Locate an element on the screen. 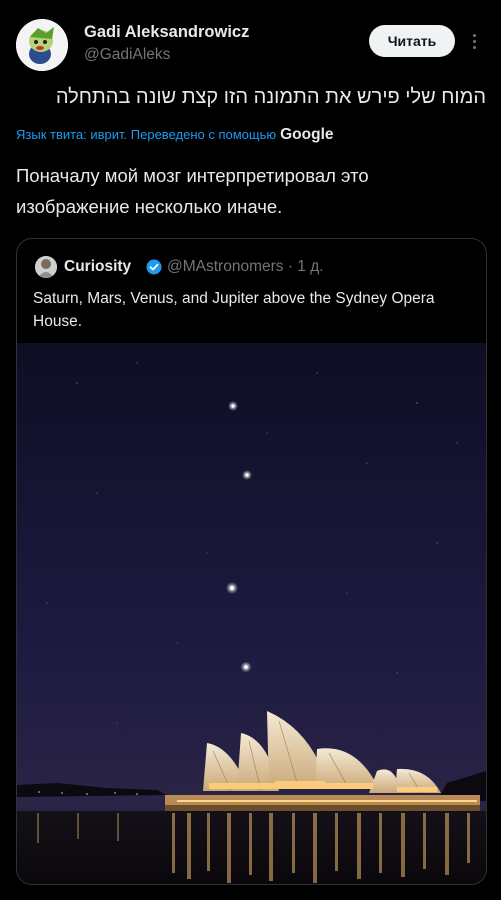  author-avatar is located at coordinates (42, 45).